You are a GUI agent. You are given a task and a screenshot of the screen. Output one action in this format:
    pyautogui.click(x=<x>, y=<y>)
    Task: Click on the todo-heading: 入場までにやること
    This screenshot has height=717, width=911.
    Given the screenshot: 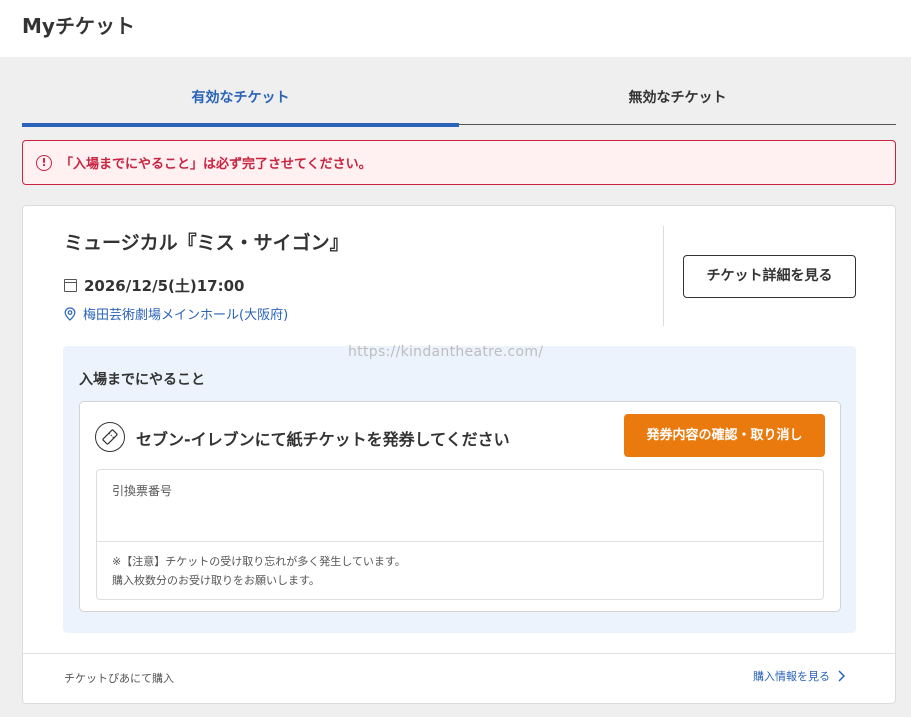 What is the action you would take?
    pyautogui.click(x=142, y=380)
    